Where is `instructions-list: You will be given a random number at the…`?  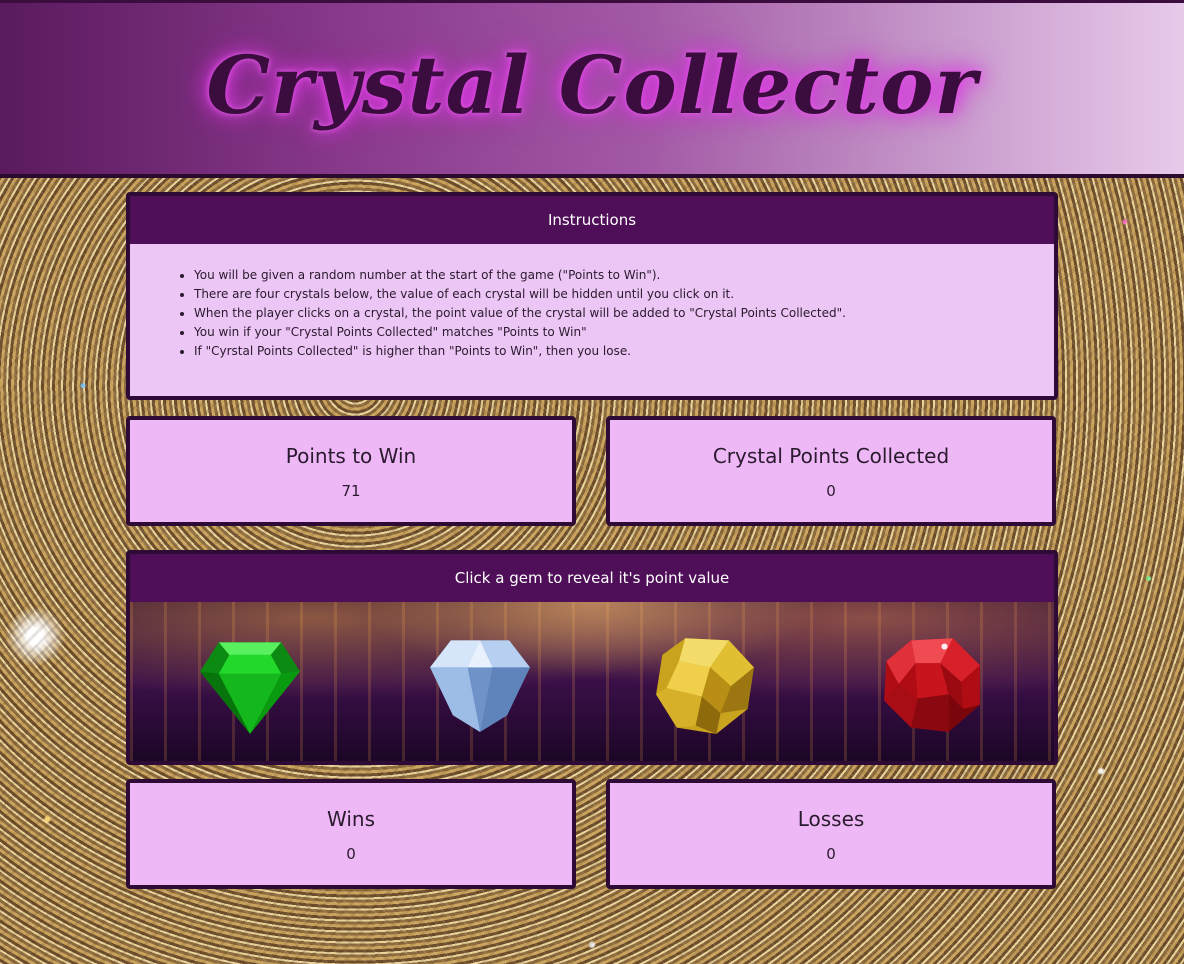 instructions-list: You will be given a random number at the… is located at coordinates (592, 302).